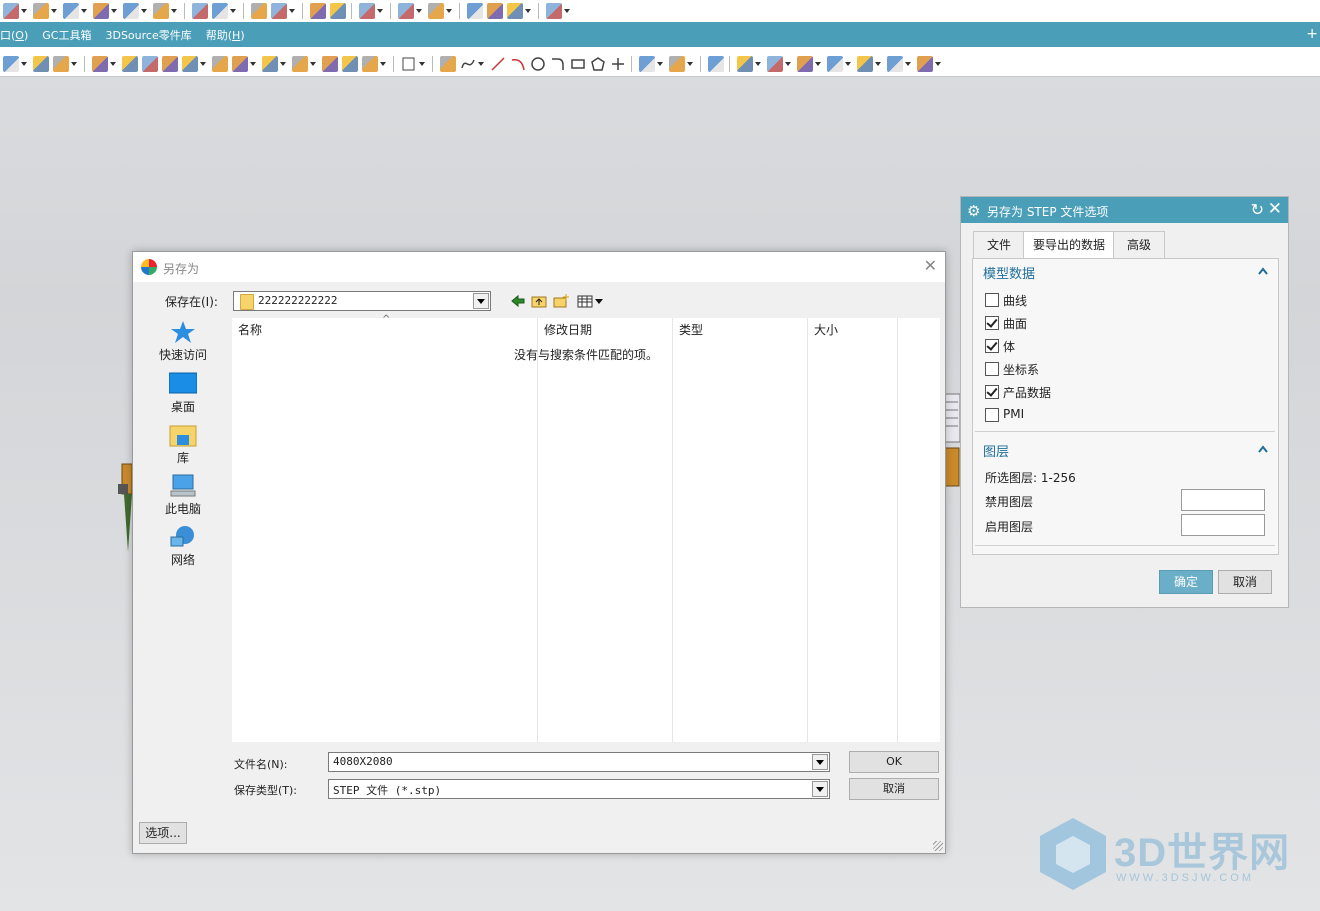 The width and height of the screenshot is (1320, 911). Describe the element at coordinates (190, 64) in the screenshot. I see `pocket-icon` at that location.